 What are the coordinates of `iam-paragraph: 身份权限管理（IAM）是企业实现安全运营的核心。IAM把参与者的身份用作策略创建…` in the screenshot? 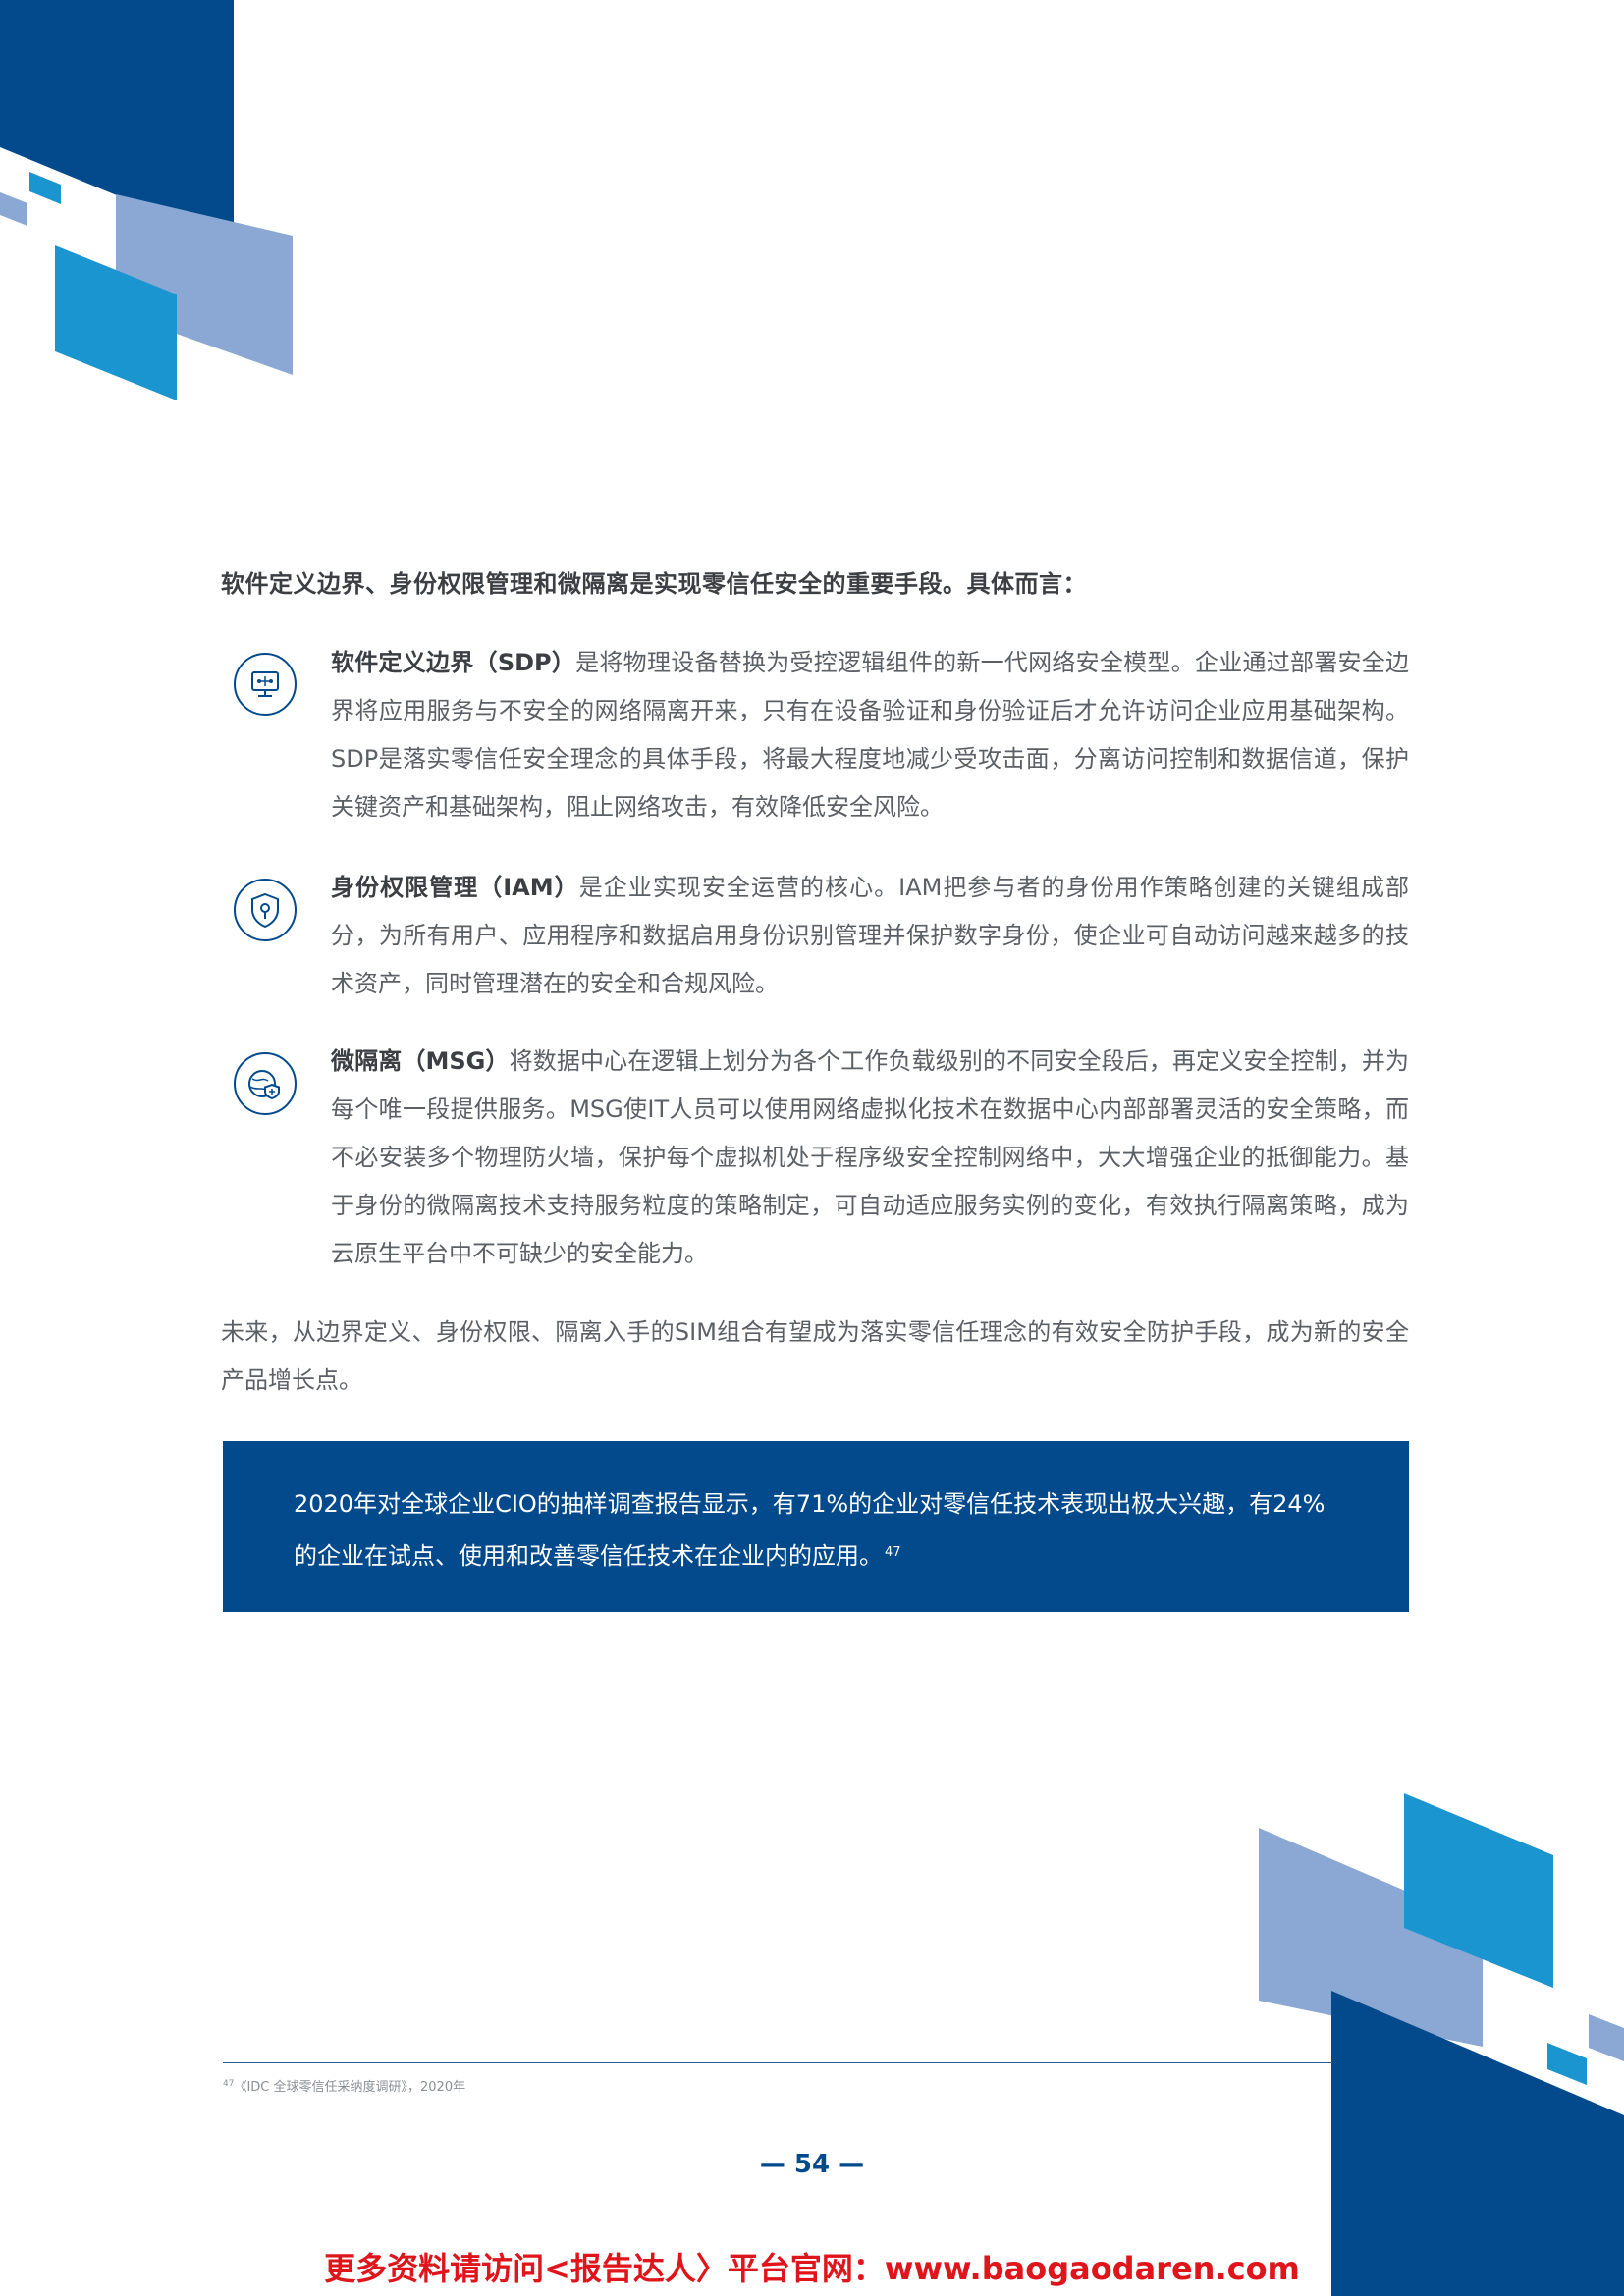 It's located at (870, 936).